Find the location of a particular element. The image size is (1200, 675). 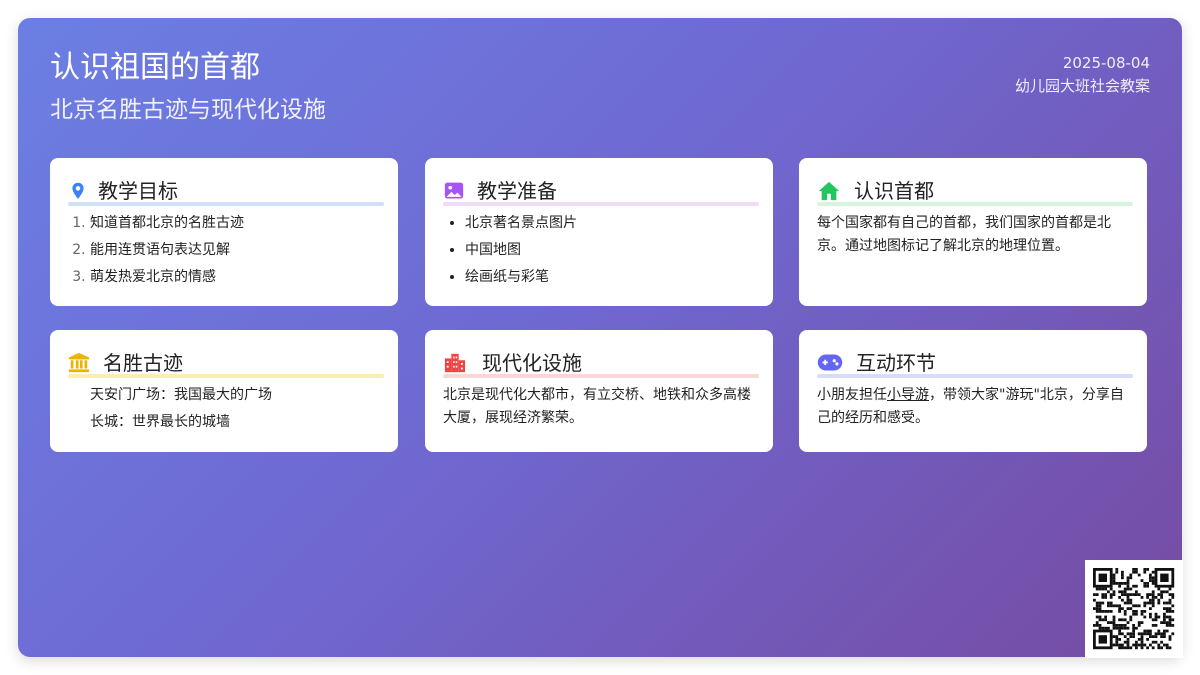

card-header: 教学准备 is located at coordinates (601, 192).